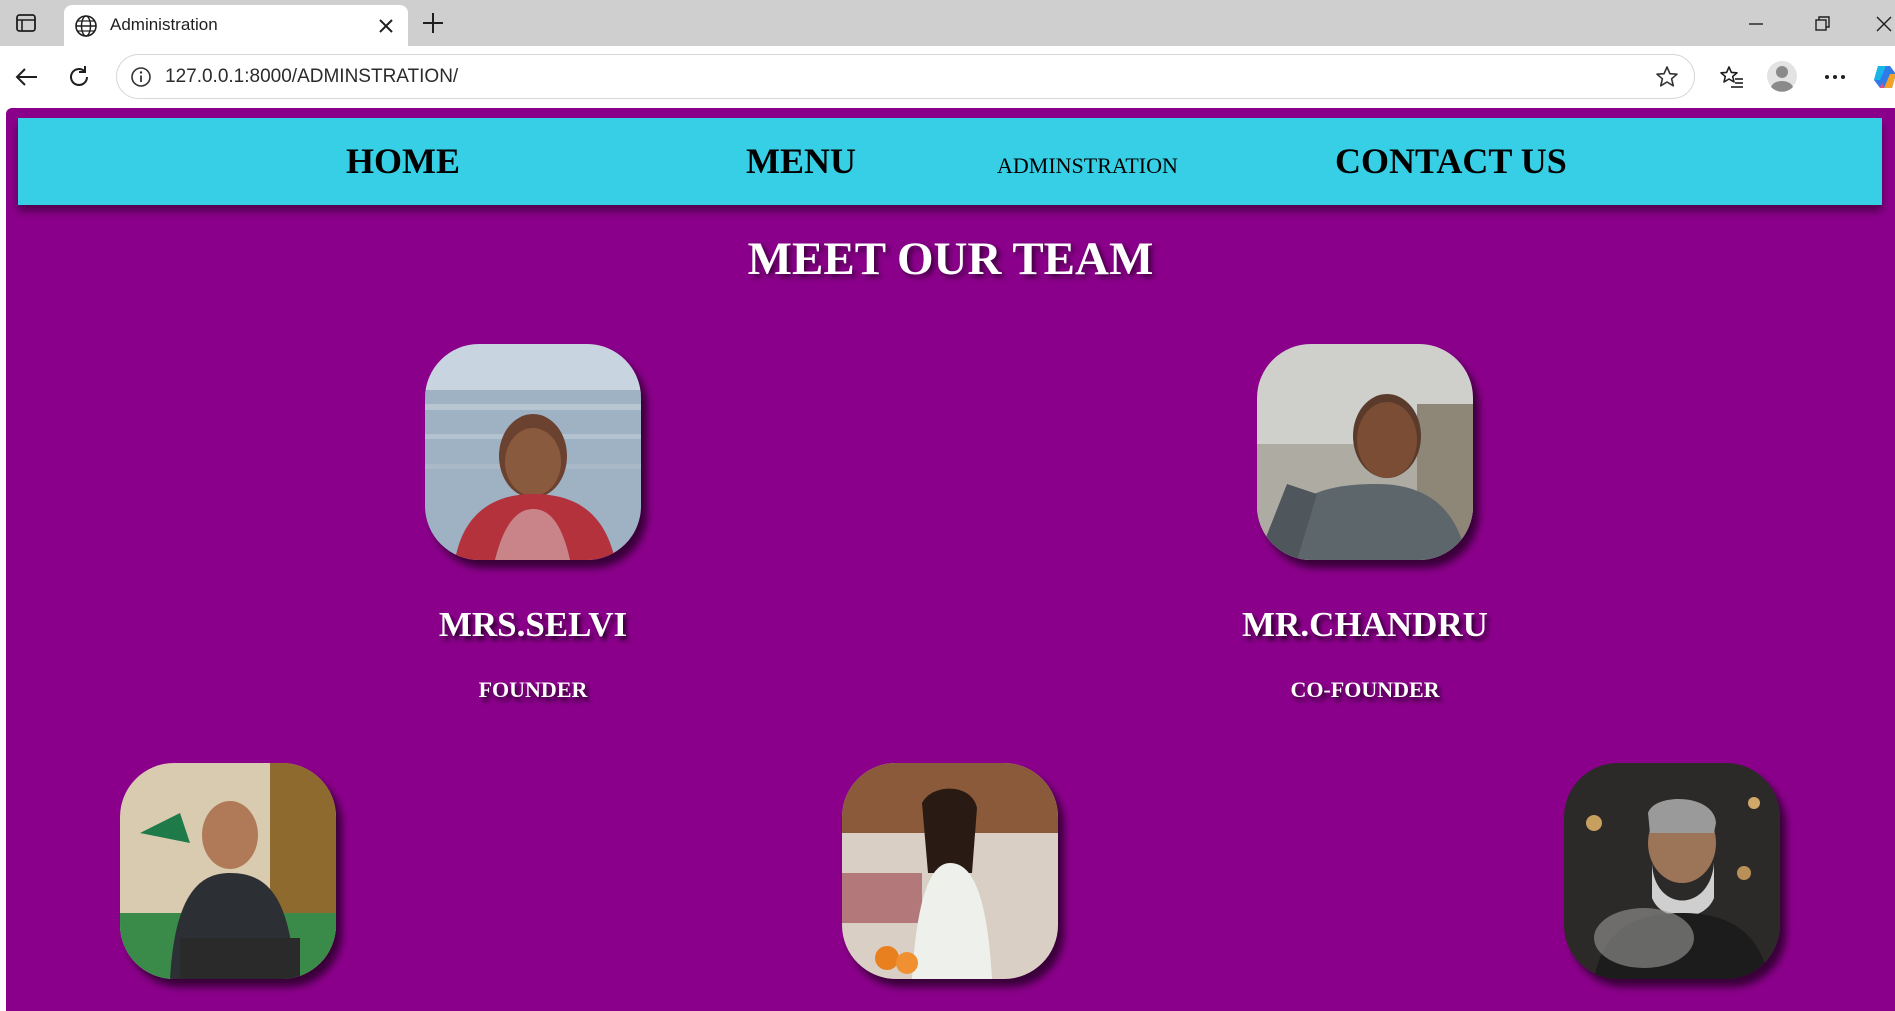  Describe the element at coordinates (236, 25) in the screenshot. I see `active-tab: Administration` at that location.